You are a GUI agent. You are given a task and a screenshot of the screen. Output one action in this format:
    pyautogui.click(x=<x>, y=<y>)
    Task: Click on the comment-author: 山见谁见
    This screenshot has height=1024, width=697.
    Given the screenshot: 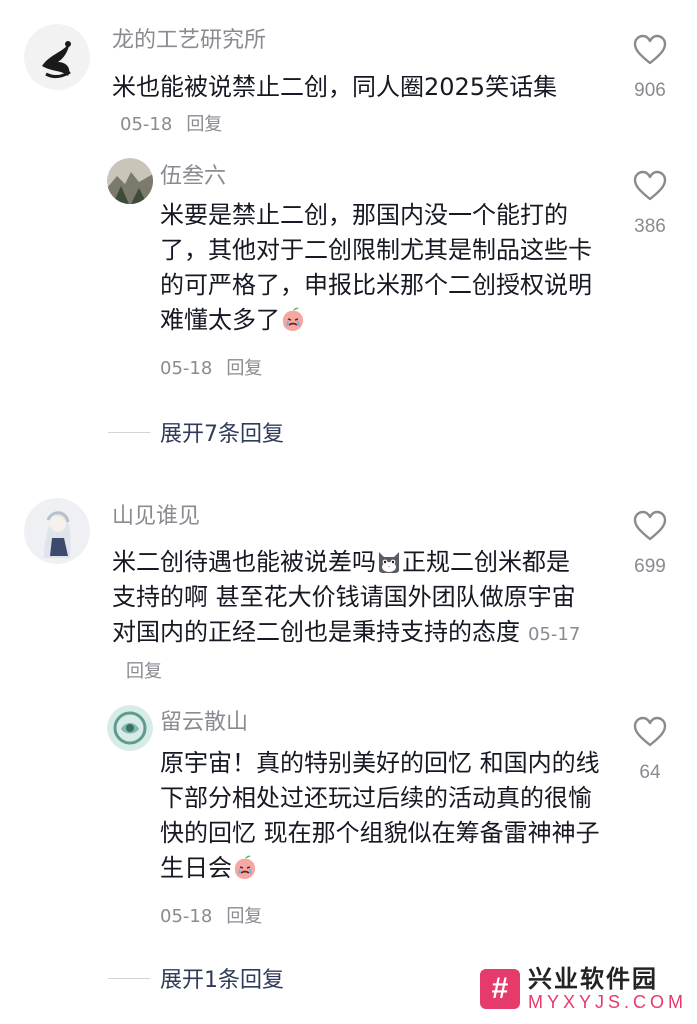 What is the action you would take?
    pyautogui.click(x=156, y=517)
    